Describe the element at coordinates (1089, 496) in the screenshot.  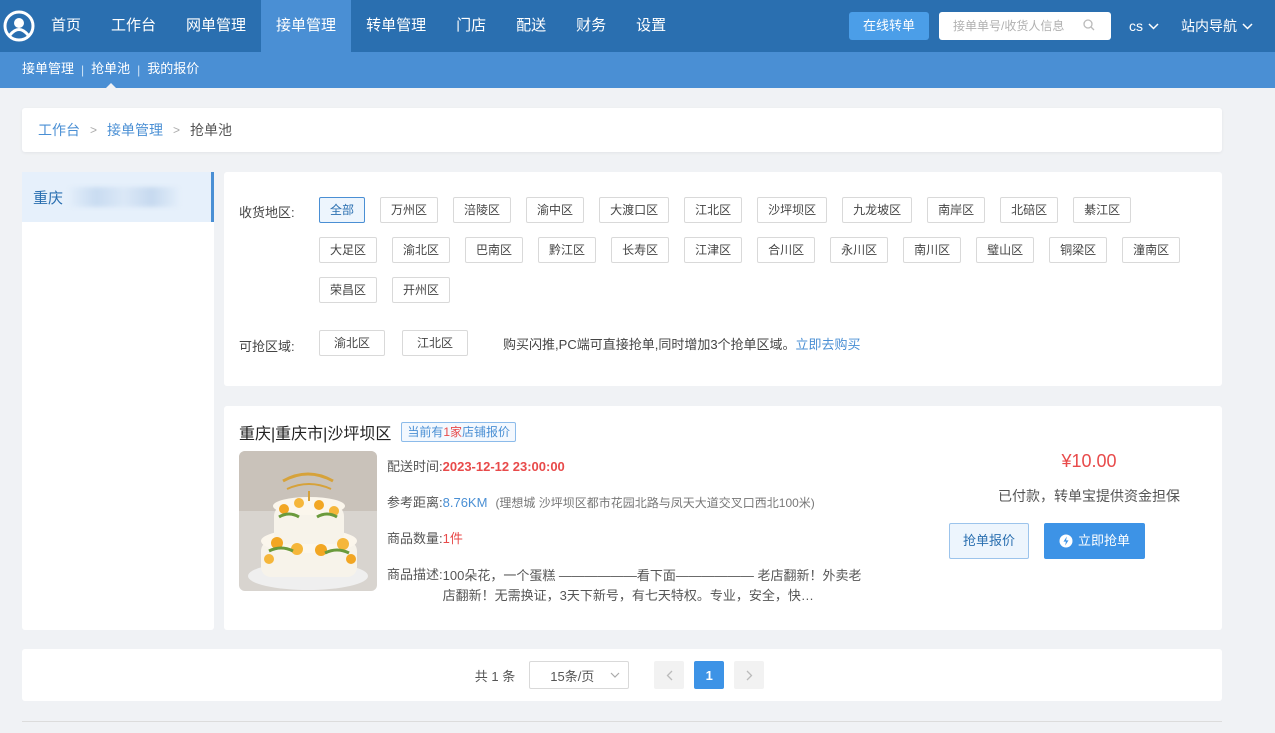
I see `paid-note: 已付款，转单宝提供资金担保` at that location.